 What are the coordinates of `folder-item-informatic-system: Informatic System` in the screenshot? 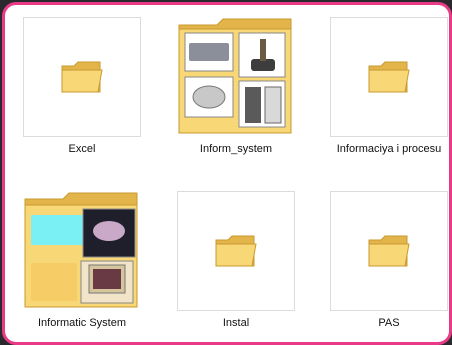 It's located at (82, 260).